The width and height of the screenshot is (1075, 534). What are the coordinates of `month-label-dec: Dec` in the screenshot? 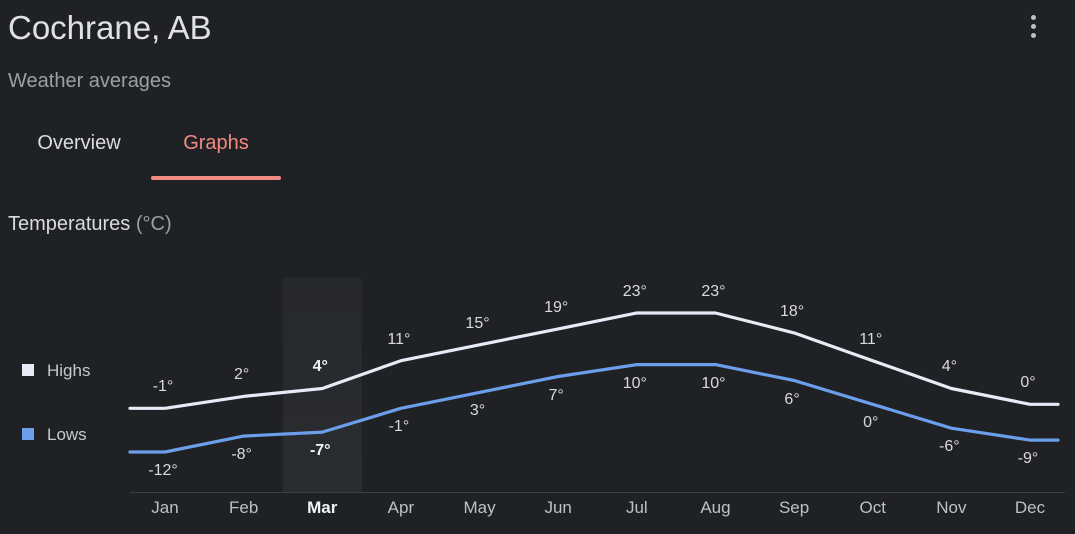 It's located at (1030, 508).